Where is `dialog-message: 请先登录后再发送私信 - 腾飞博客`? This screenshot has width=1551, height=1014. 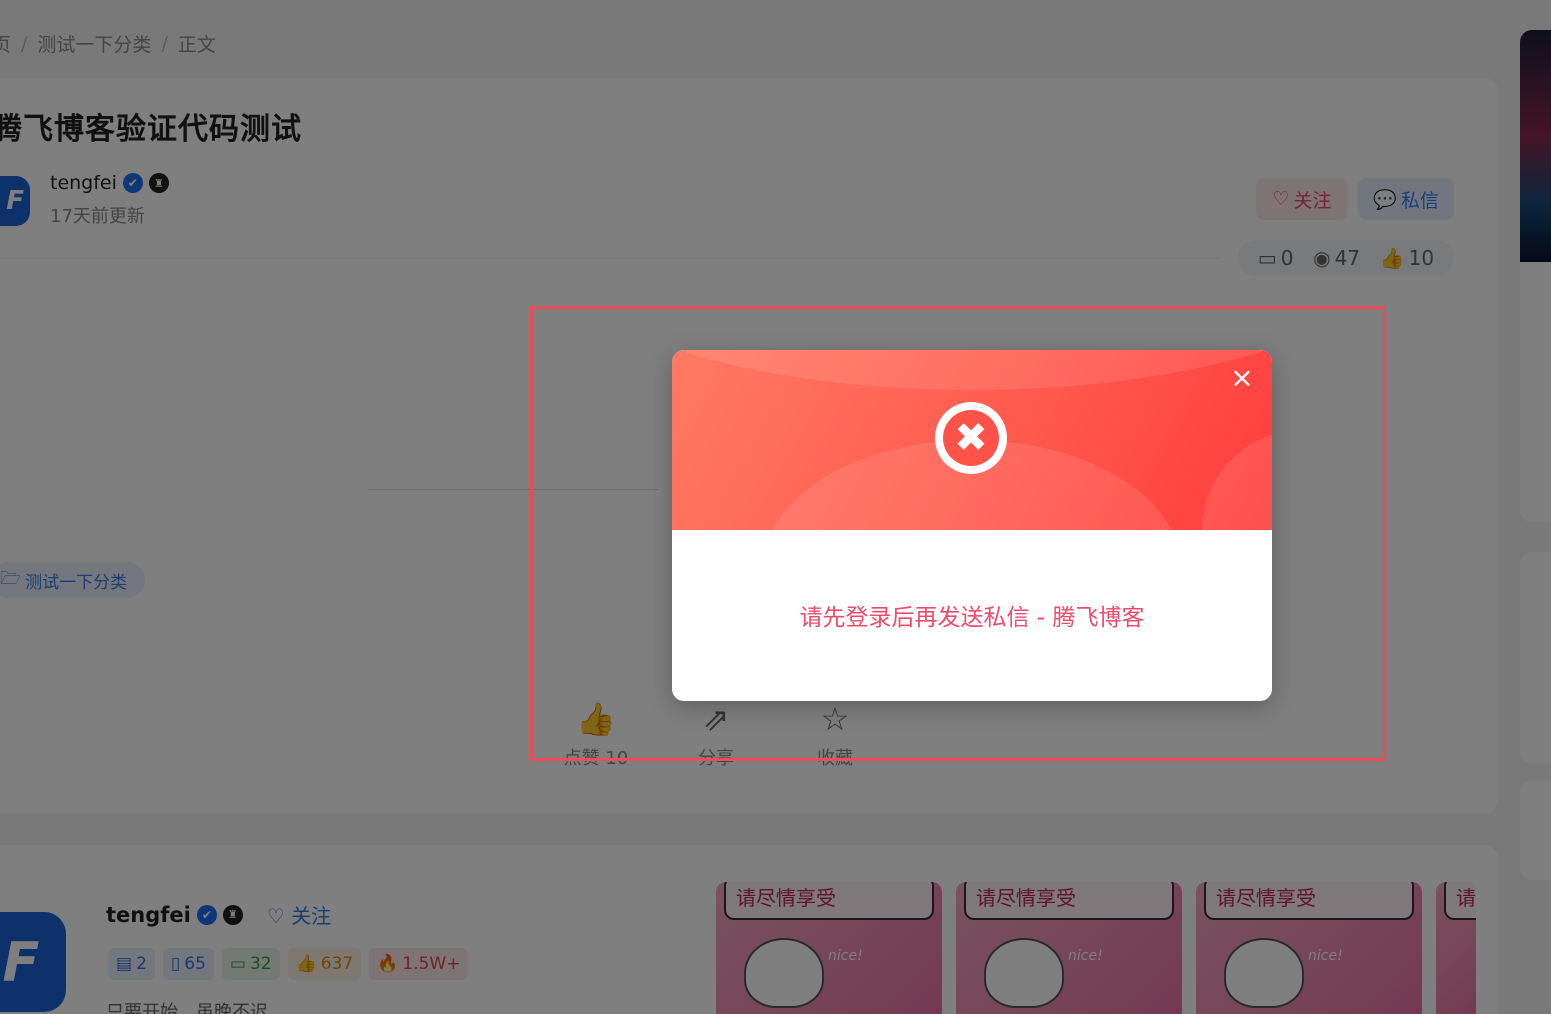 dialog-message: 请先登录后再发送私信 - 腾飞博客 is located at coordinates (972, 618).